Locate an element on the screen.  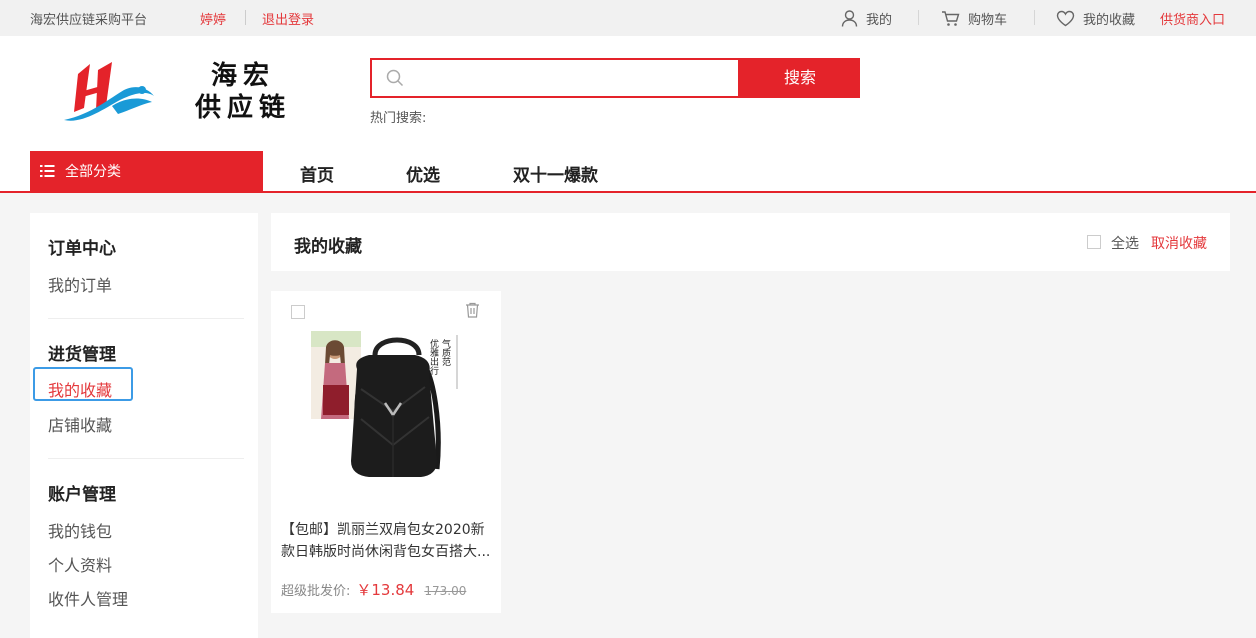
sidebar-item-profile: 个人资料 is located at coordinates (80, 564).